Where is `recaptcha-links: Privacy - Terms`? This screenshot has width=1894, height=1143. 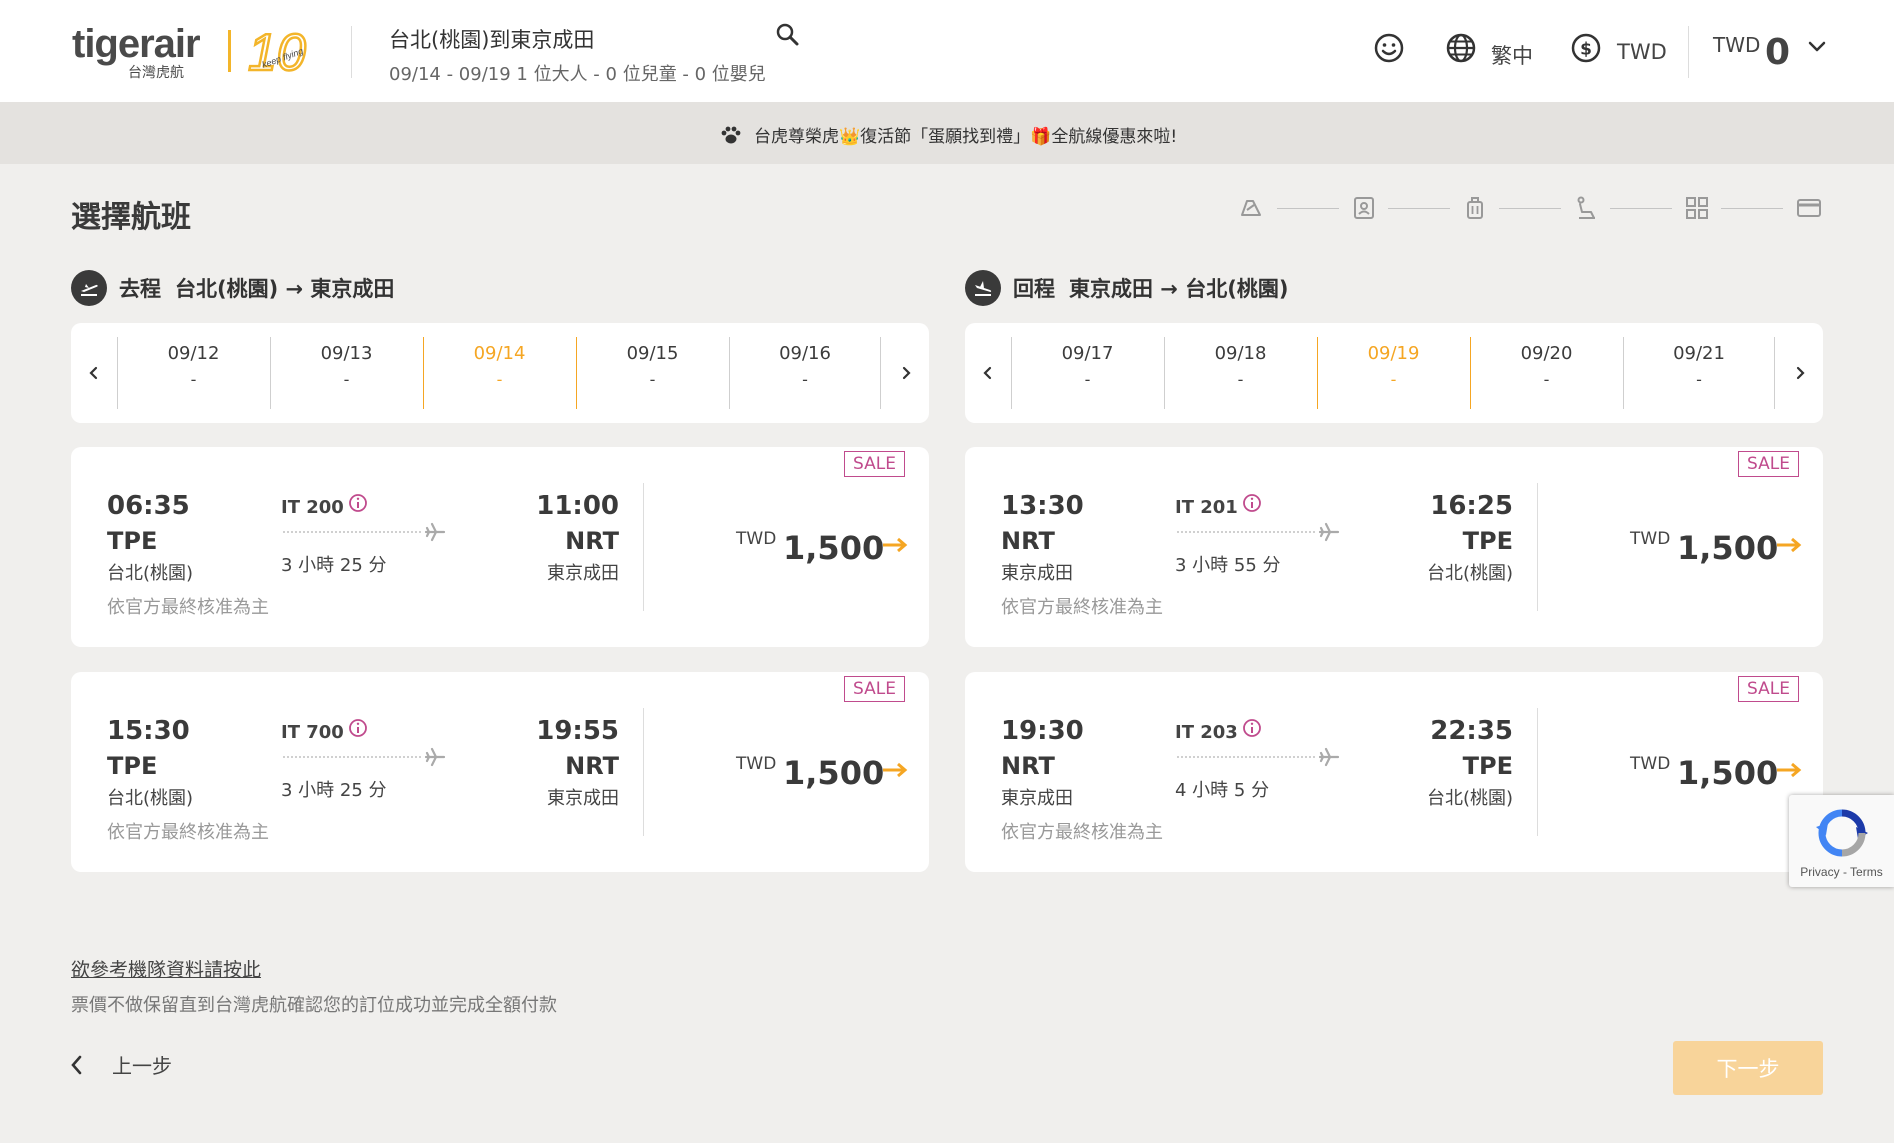
recaptcha-links: Privacy - Terms is located at coordinates (1841, 872).